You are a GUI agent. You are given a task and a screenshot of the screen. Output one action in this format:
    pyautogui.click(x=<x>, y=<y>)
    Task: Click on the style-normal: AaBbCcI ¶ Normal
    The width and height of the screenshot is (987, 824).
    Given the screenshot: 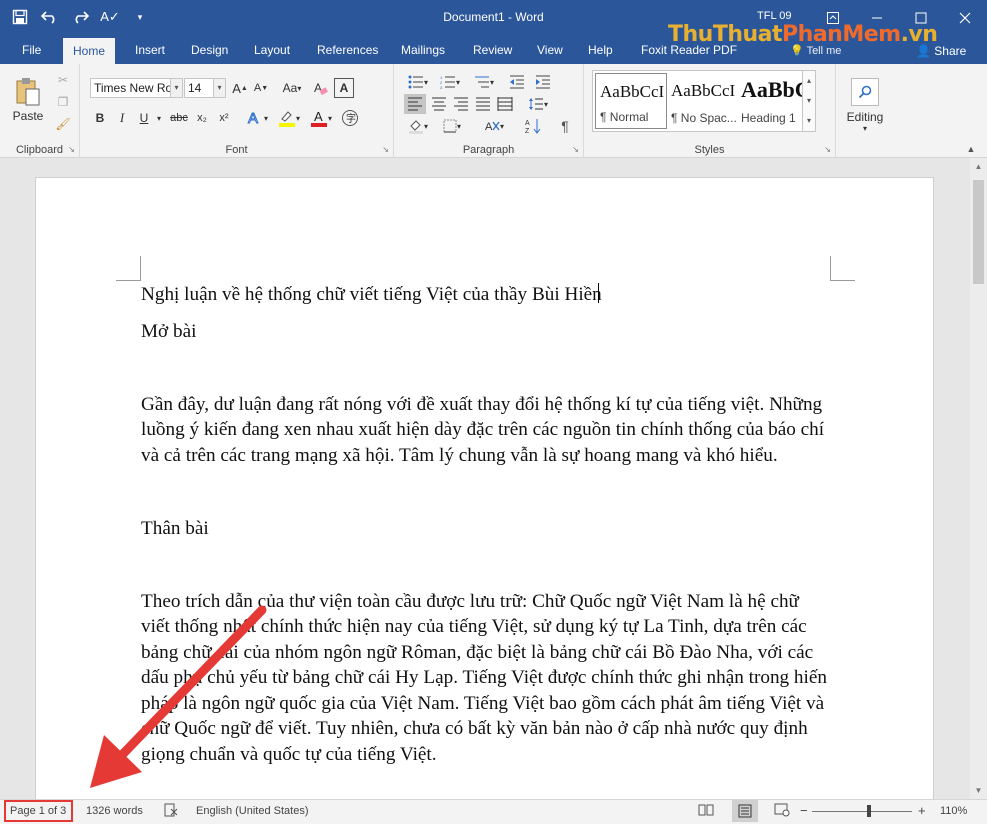 What is the action you would take?
    pyautogui.click(x=631, y=101)
    